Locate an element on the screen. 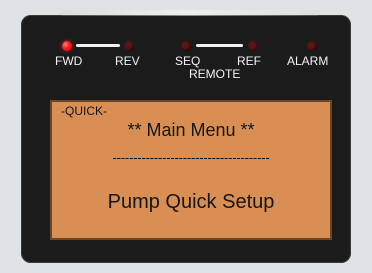  rev-led-icon is located at coordinates (129, 46).